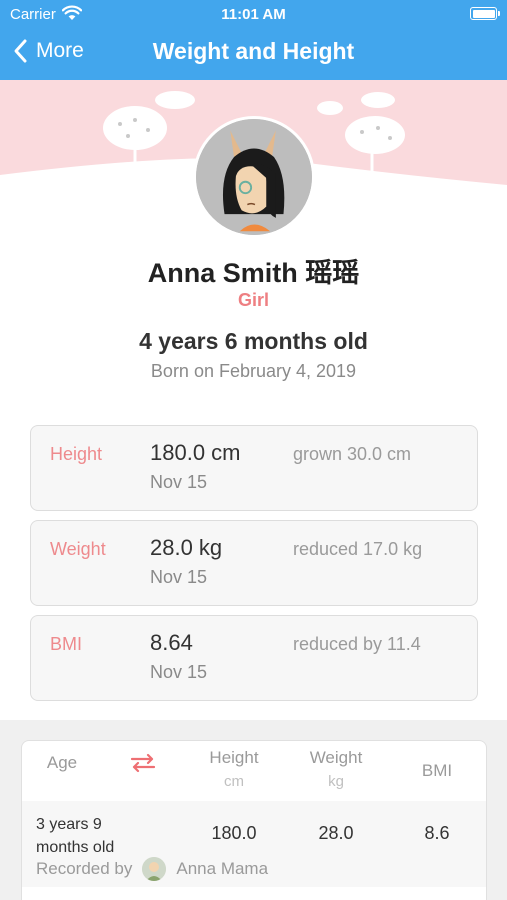 This screenshot has height=900, width=507. Describe the element at coordinates (253, 51) in the screenshot. I see `page-title: Weight and Height` at that location.